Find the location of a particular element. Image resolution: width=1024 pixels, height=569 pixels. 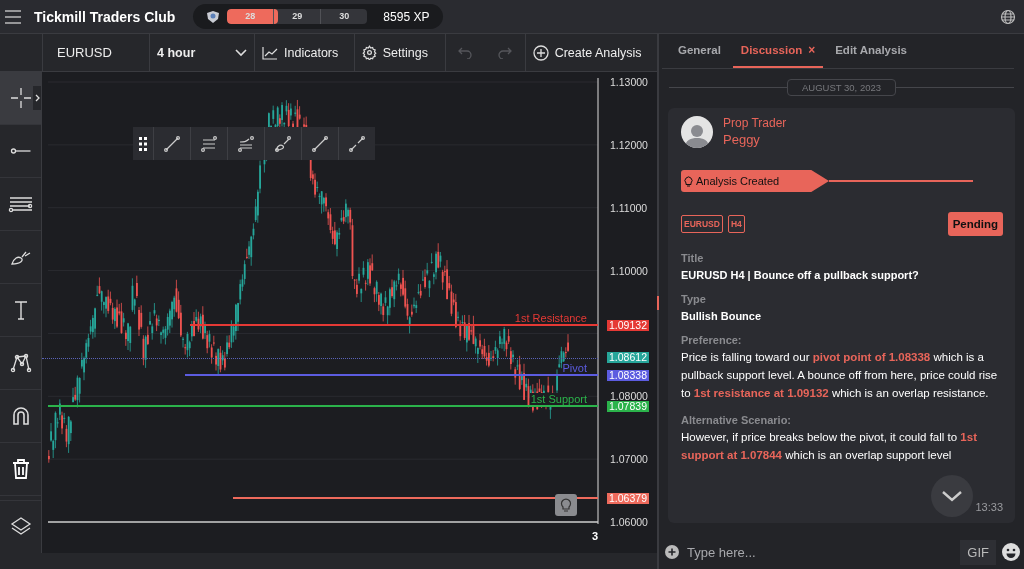

settings-button: Settings is located at coordinates (399, 52).